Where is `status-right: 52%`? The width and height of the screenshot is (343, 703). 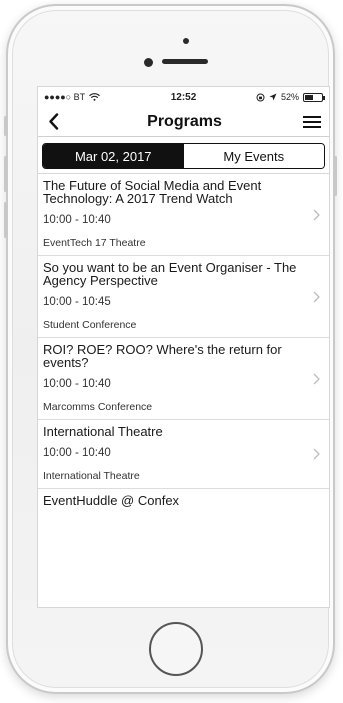
status-right: 52% is located at coordinates (274, 97).